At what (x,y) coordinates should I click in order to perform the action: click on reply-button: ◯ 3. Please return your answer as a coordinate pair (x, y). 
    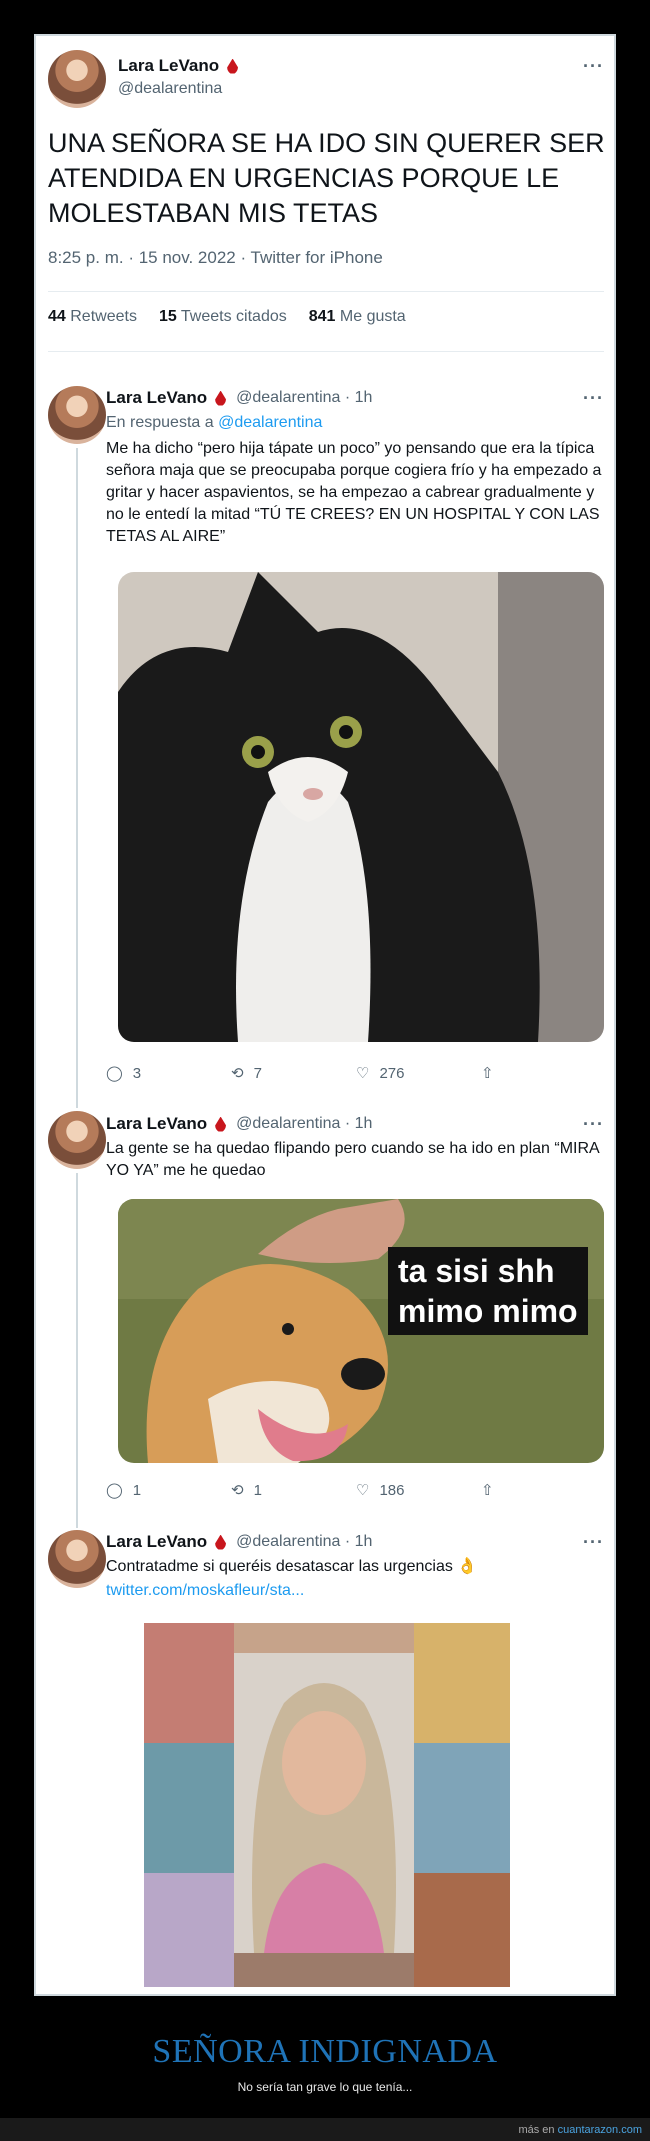
    Looking at the image, I should click on (168, 1073).